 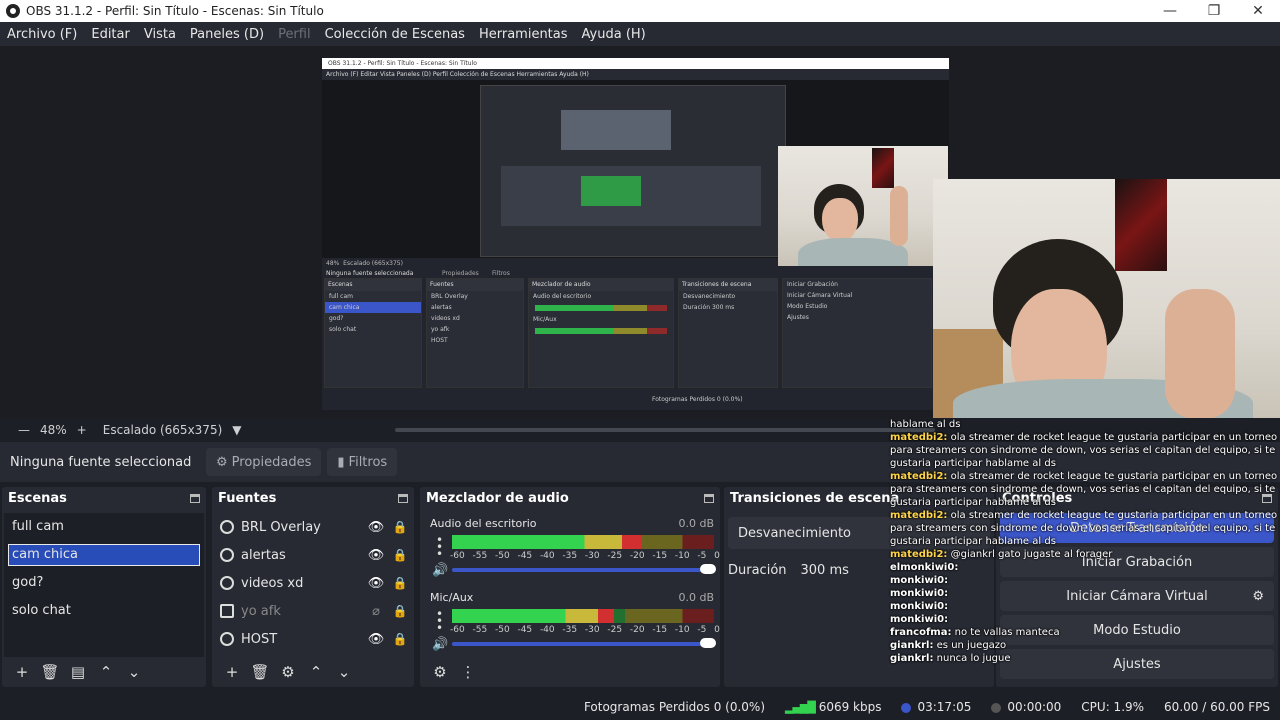 What do you see at coordinates (859, 533) in the screenshot?
I see `transition-select: Desvanecimiento` at bounding box center [859, 533].